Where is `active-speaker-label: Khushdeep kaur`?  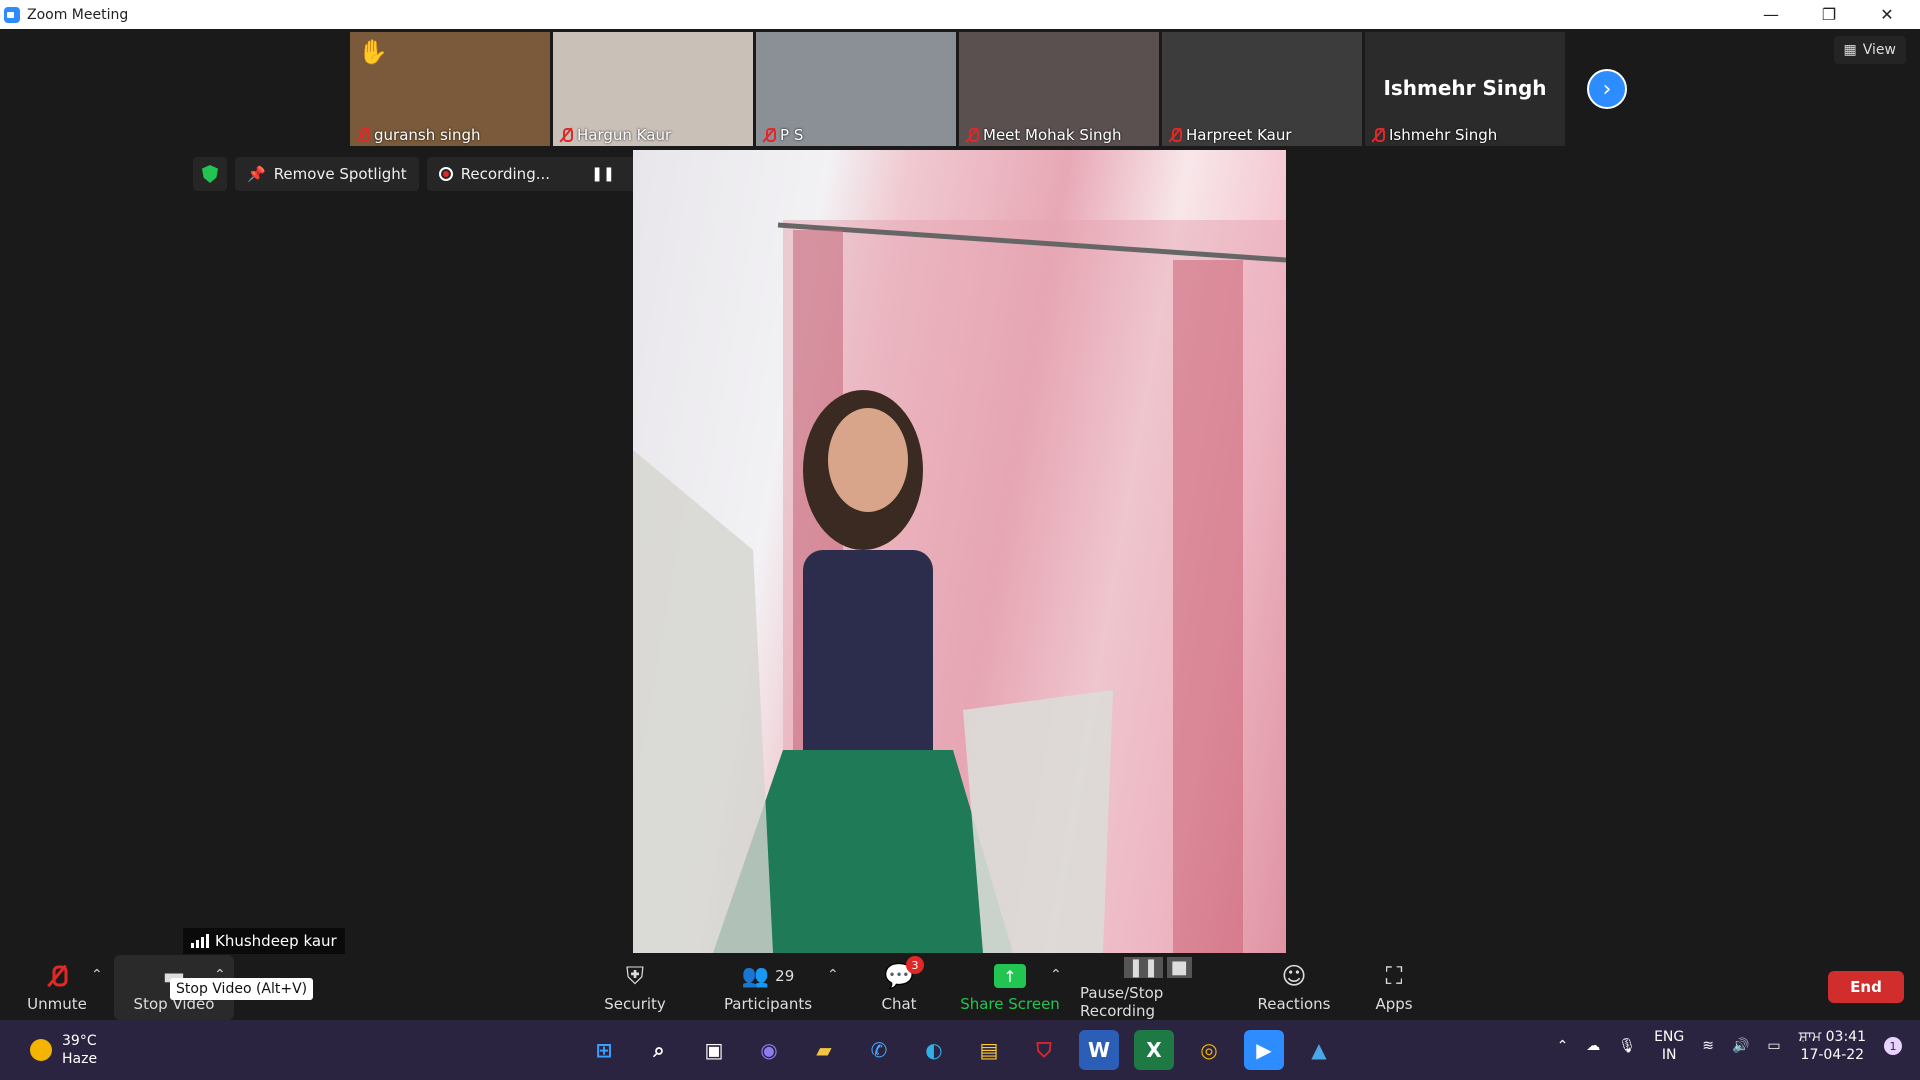 active-speaker-label: Khushdeep kaur is located at coordinates (264, 941).